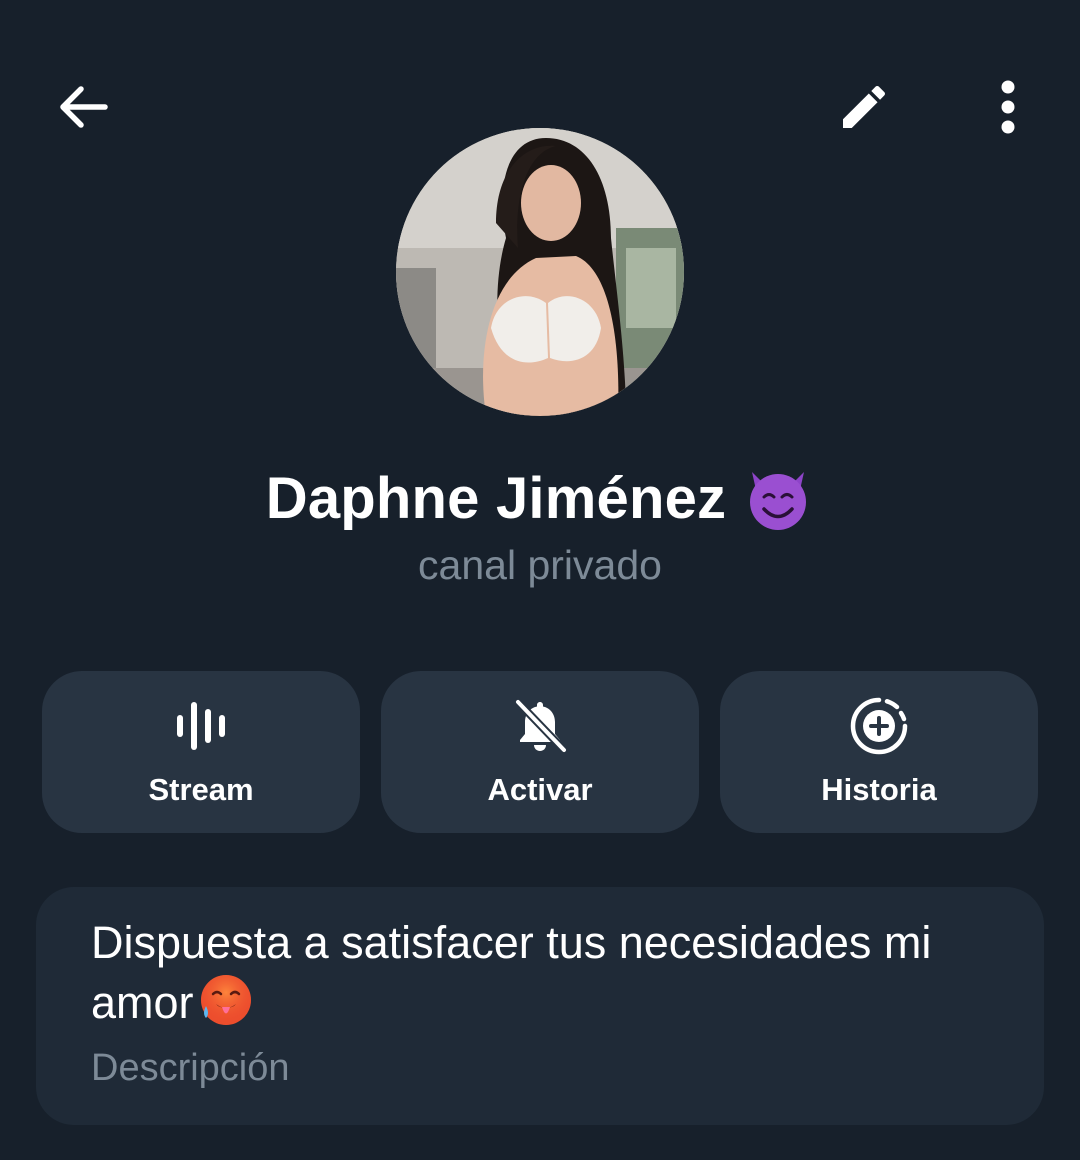  I want to click on more-vertical-icon, so click(1008, 107).